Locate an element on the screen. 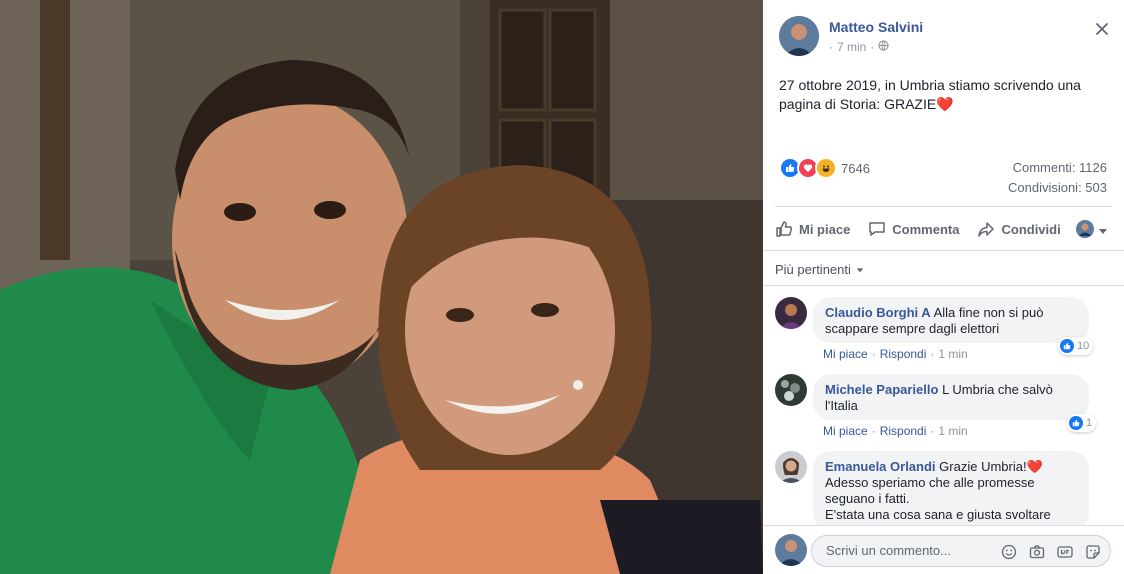  post-header: Matteo Salvini · 7 min · is located at coordinates (944, 36).